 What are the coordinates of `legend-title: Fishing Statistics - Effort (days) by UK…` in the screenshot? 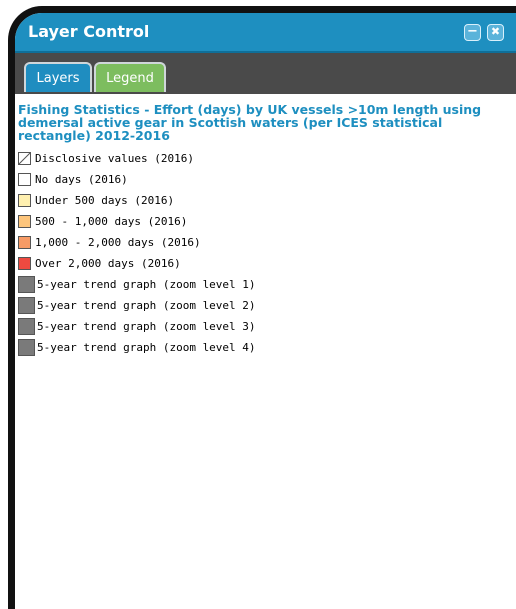 It's located at (250, 122).